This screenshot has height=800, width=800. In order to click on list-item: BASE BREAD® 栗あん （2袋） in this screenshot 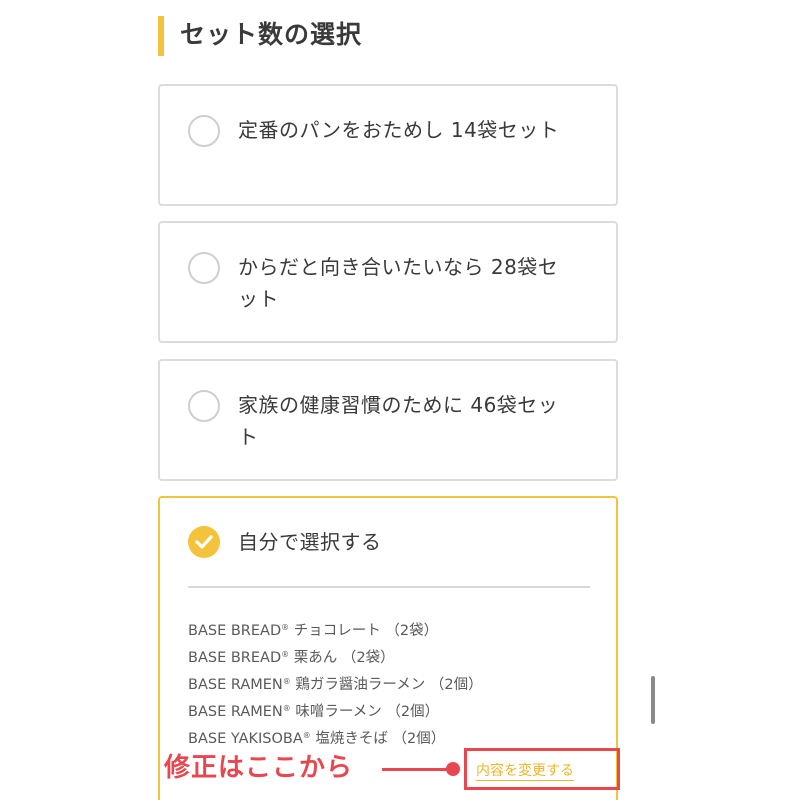, I will do `click(335, 656)`.